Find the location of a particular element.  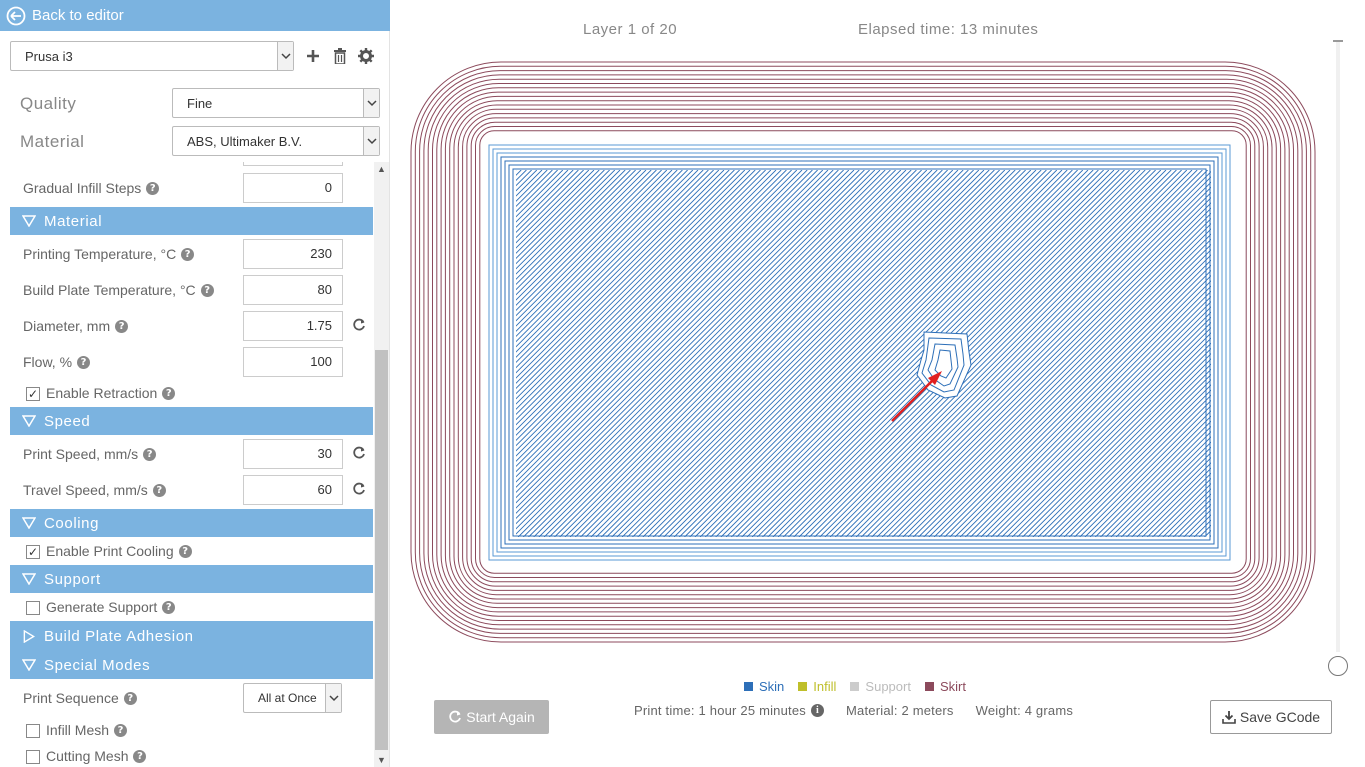

back-label: Back to editor is located at coordinates (78, 15).